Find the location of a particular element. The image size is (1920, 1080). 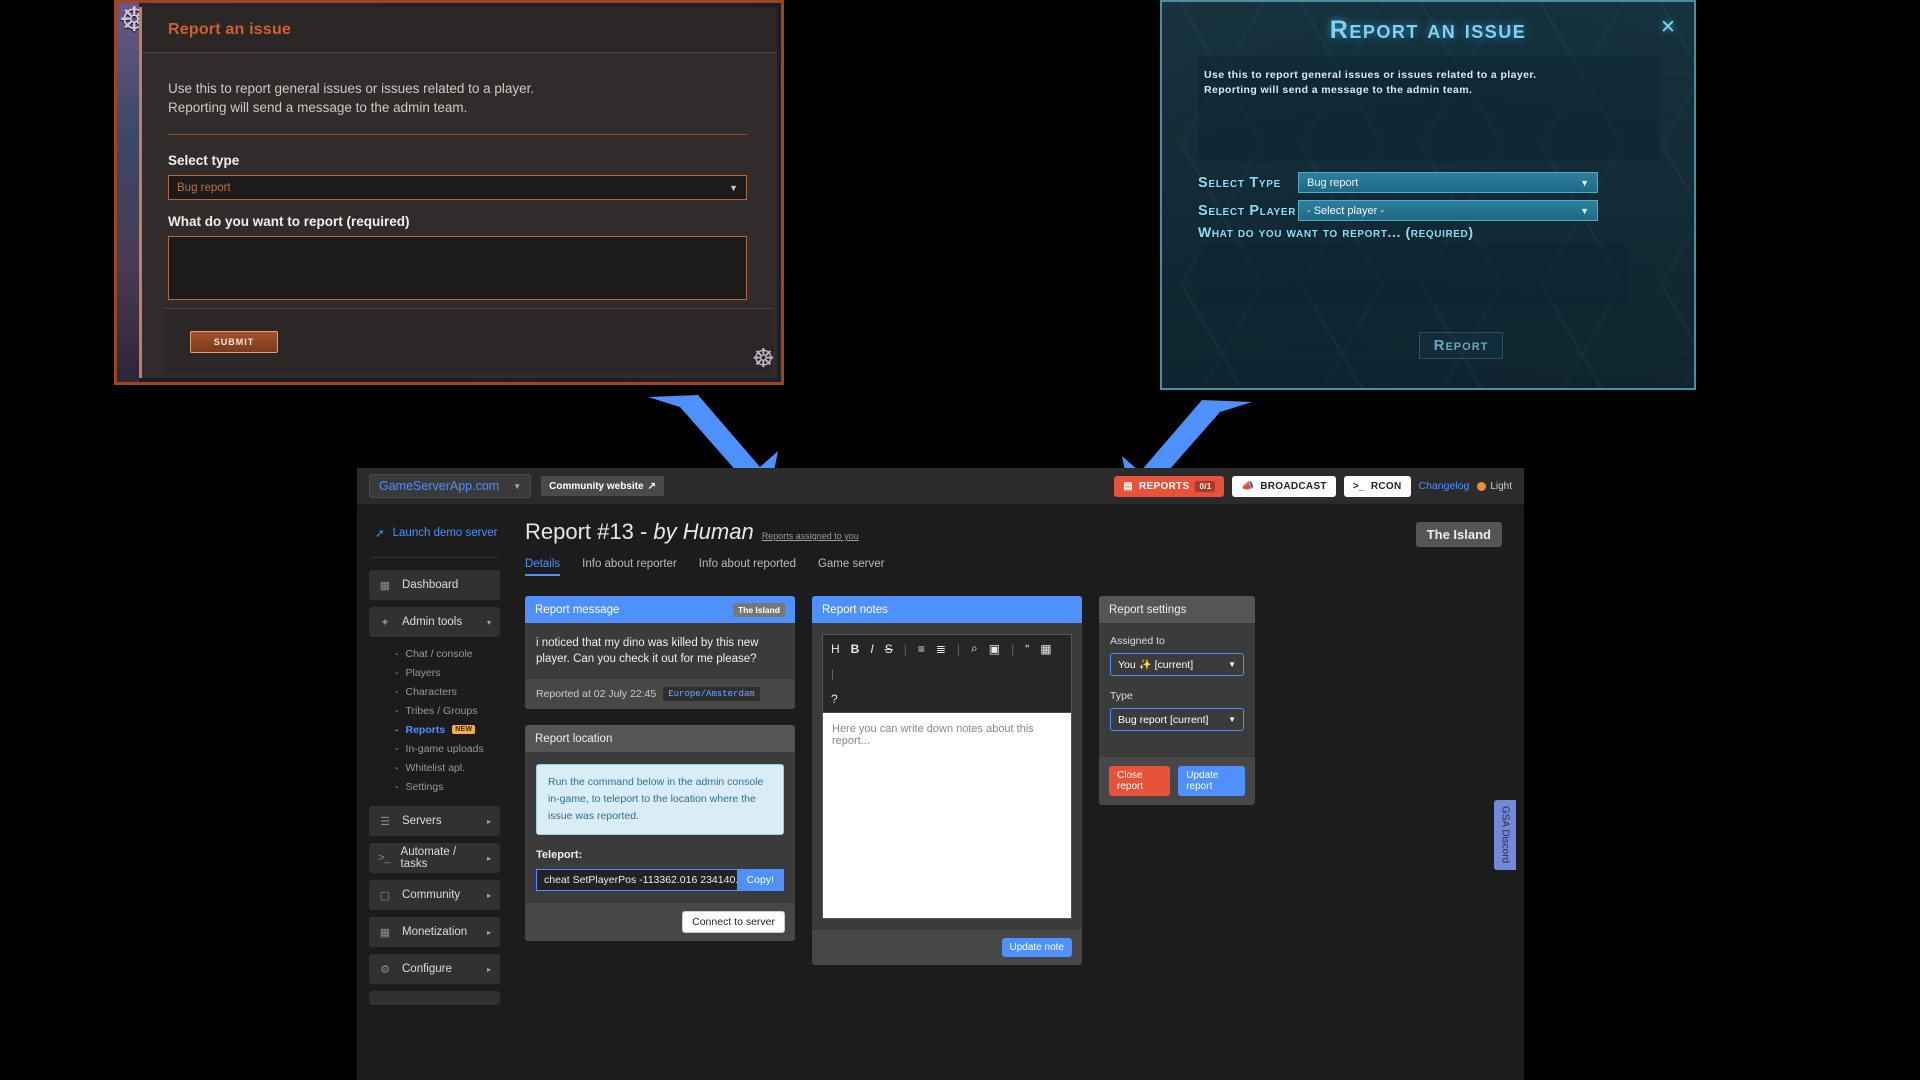

tab-info-about-reporter: Info about reporter is located at coordinates (629, 567).